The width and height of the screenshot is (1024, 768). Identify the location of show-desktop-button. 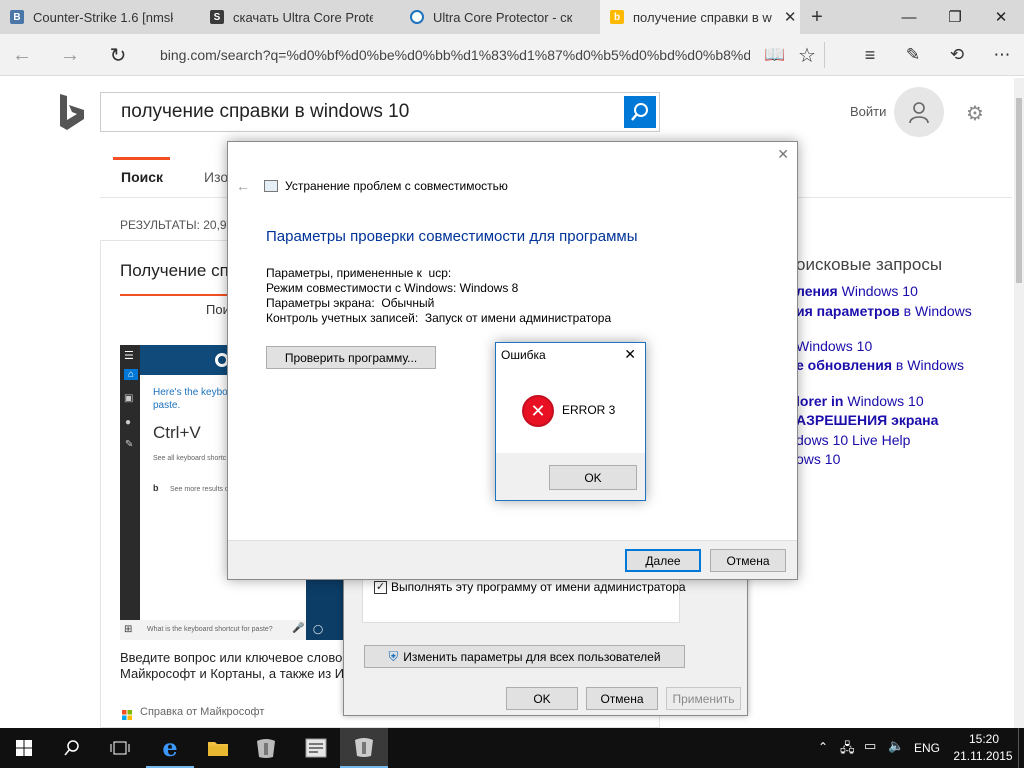
(1021, 748).